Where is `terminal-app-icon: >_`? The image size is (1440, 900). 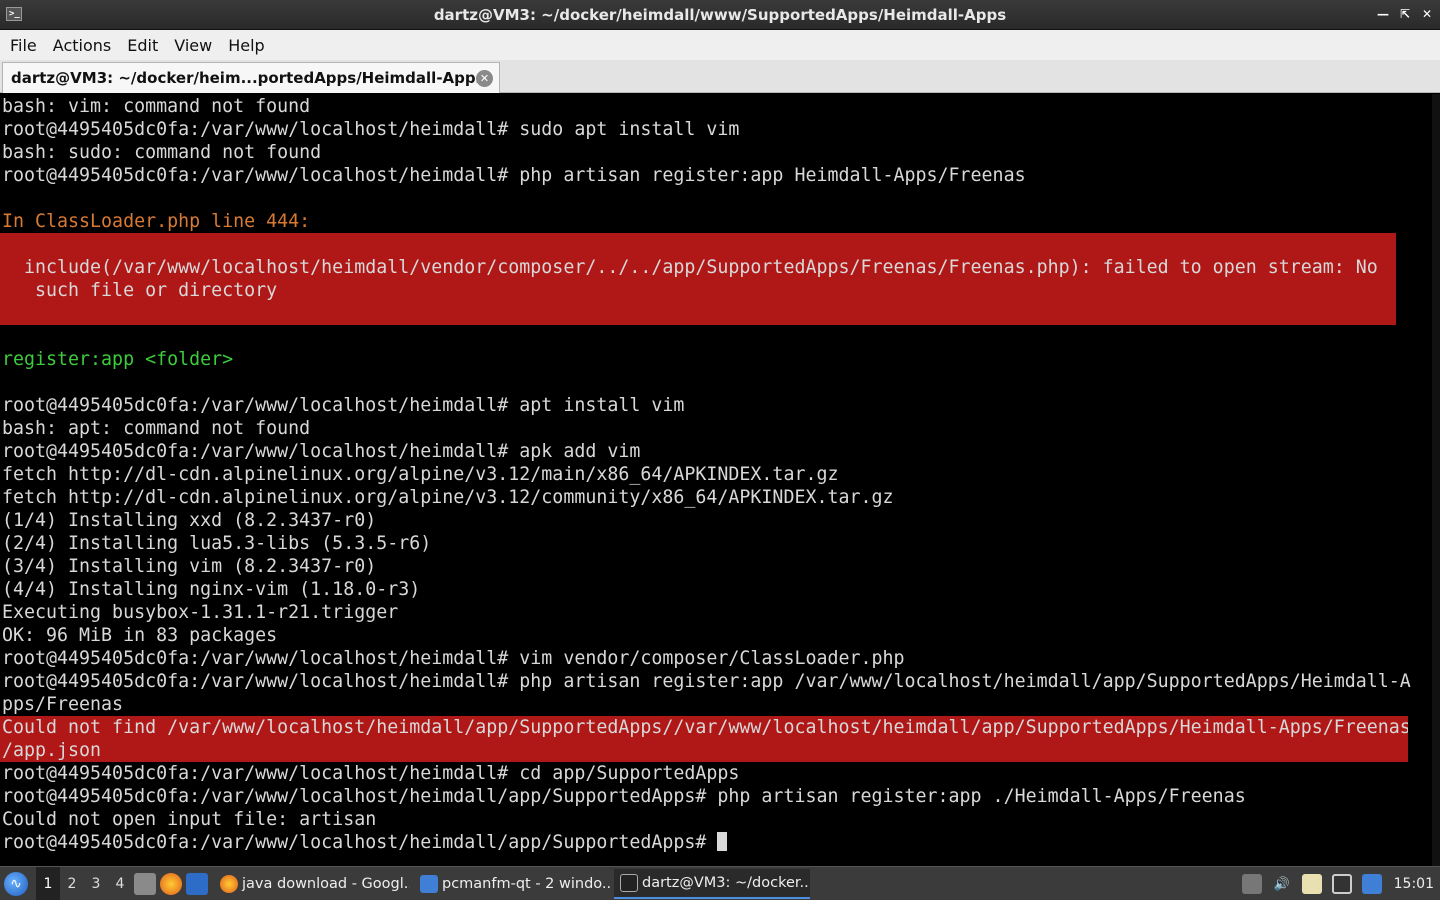 terminal-app-icon: >_ is located at coordinates (14, 14).